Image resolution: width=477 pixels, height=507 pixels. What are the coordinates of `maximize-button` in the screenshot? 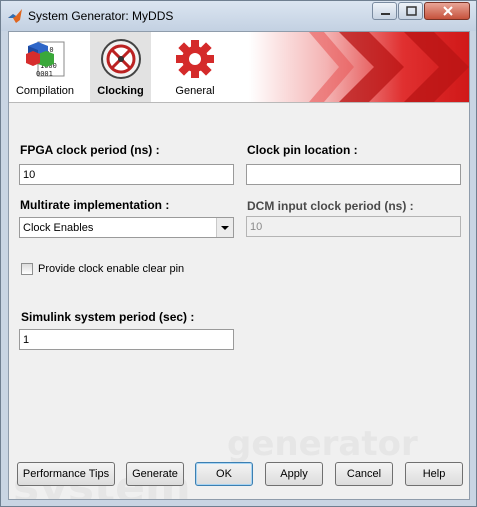 It's located at (410, 11).